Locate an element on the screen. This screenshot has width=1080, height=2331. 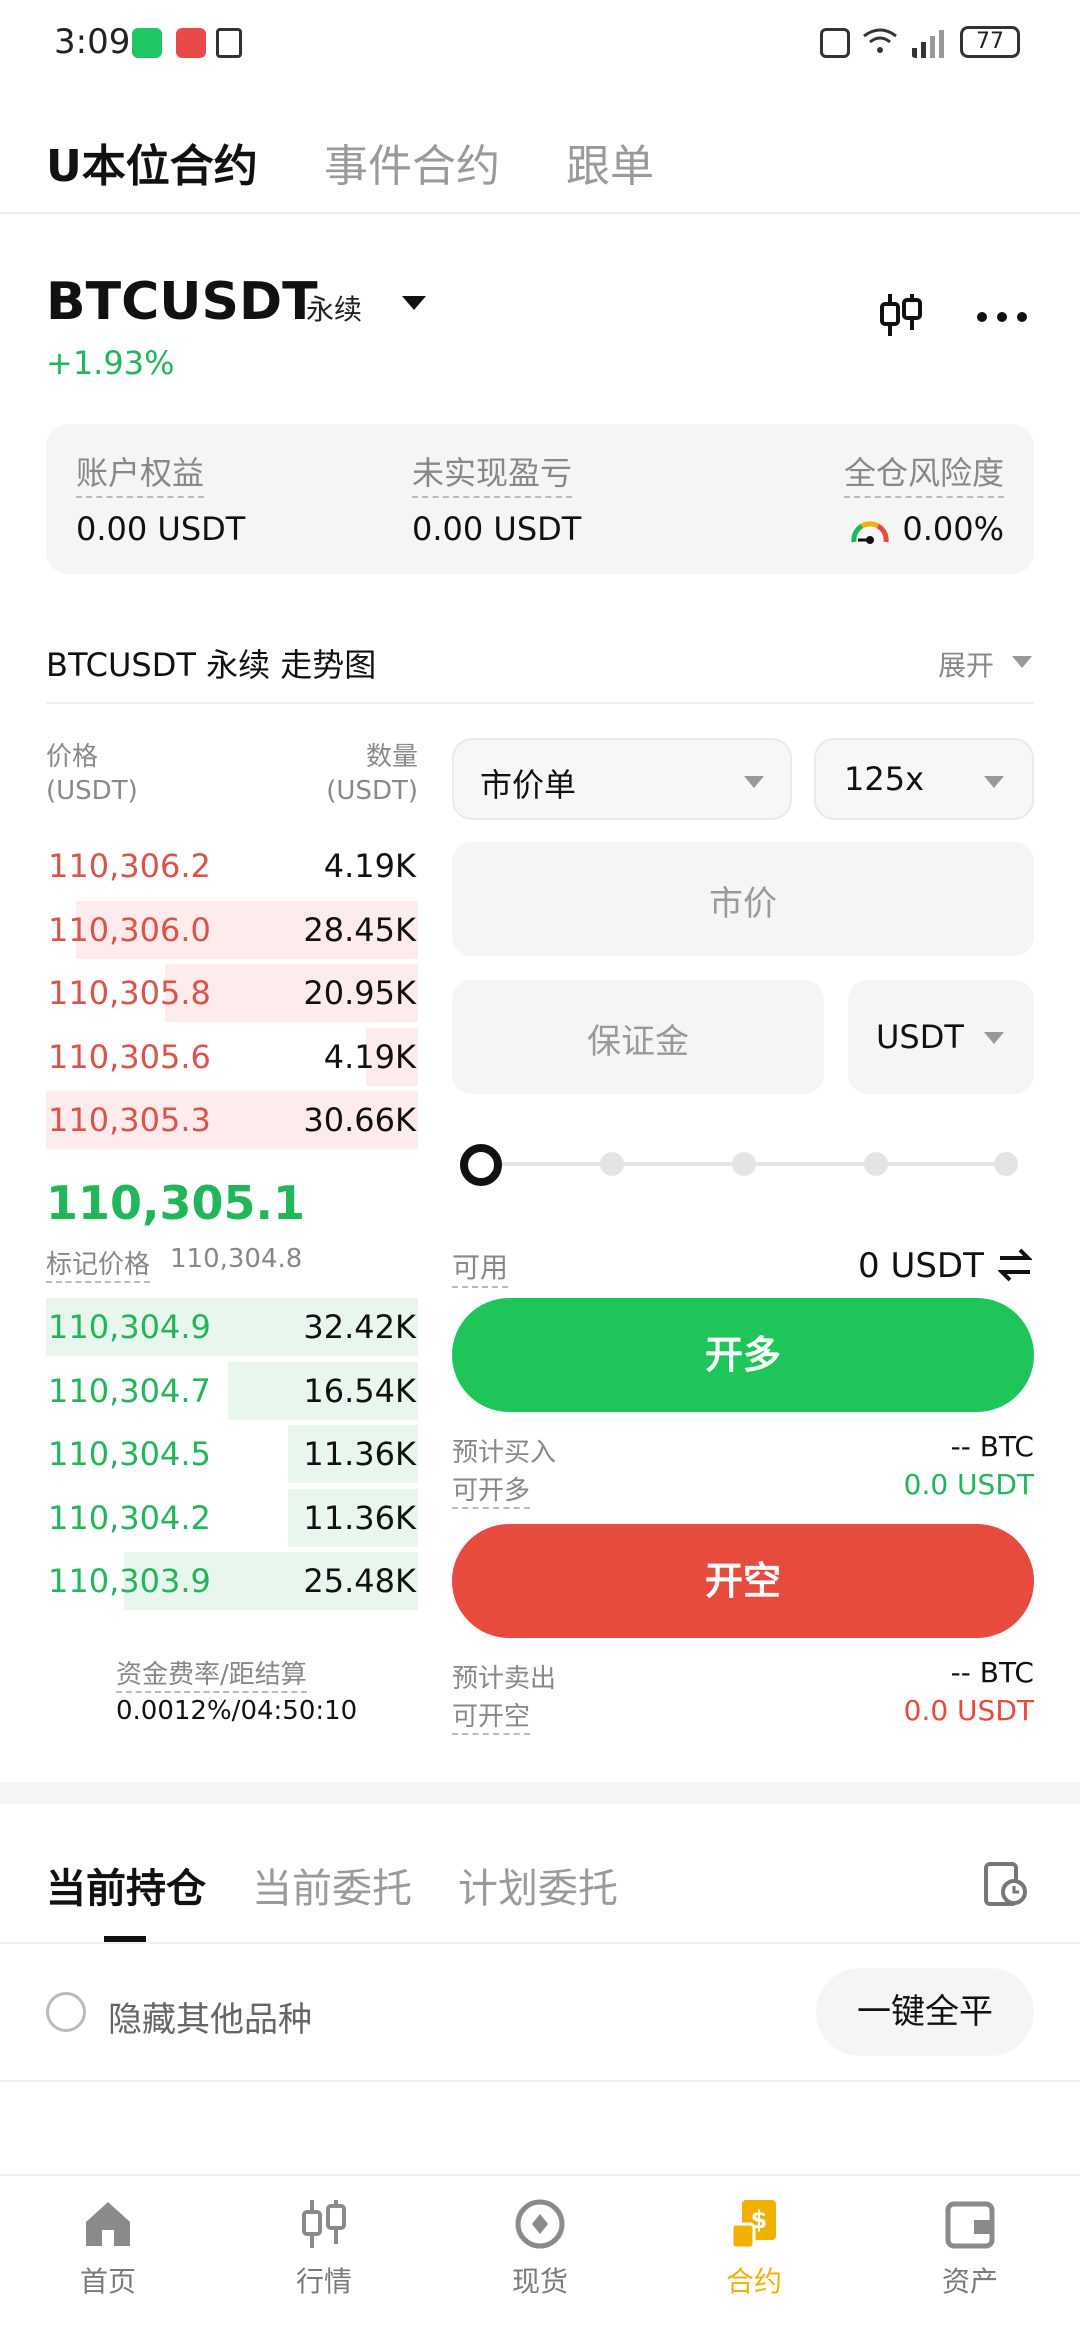
ask-row: 110,305.8 20.95K is located at coordinates (232, 993).